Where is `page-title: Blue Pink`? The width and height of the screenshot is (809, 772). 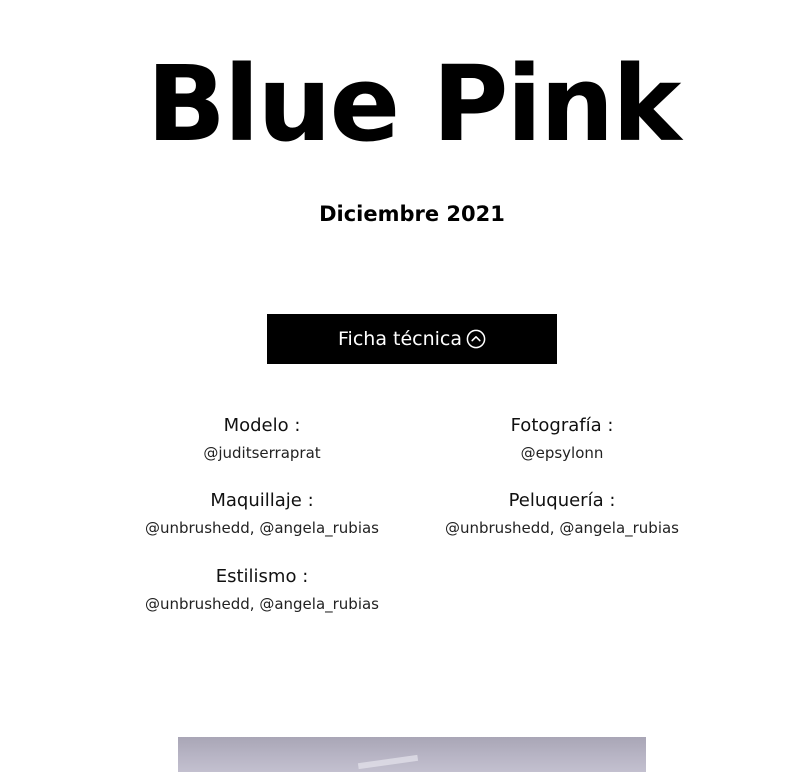 page-title: Blue Pink is located at coordinates (414, 104).